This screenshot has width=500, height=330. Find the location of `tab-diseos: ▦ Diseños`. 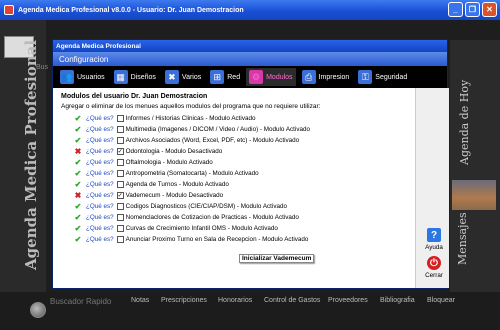

tab-diseos: ▦ Diseños is located at coordinates (135, 77).